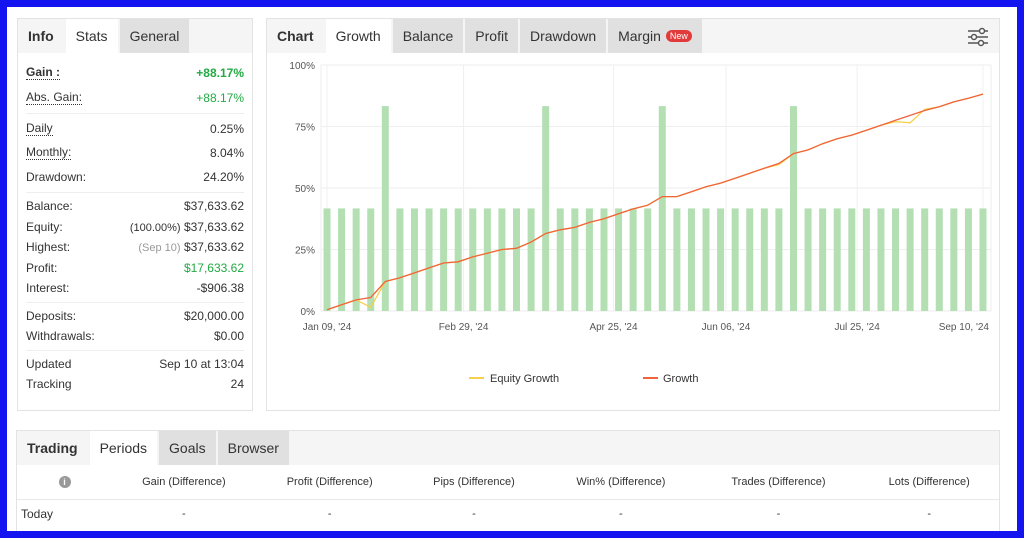 The height and width of the screenshot is (538, 1024). I want to click on col-pips: Pips (Difference), so click(474, 482).